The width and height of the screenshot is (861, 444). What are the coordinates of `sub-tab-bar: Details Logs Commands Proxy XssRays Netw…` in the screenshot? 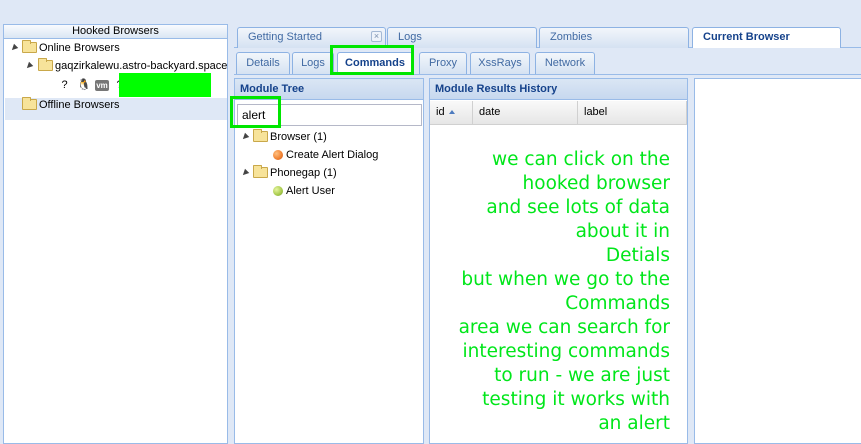 It's located at (547, 61).